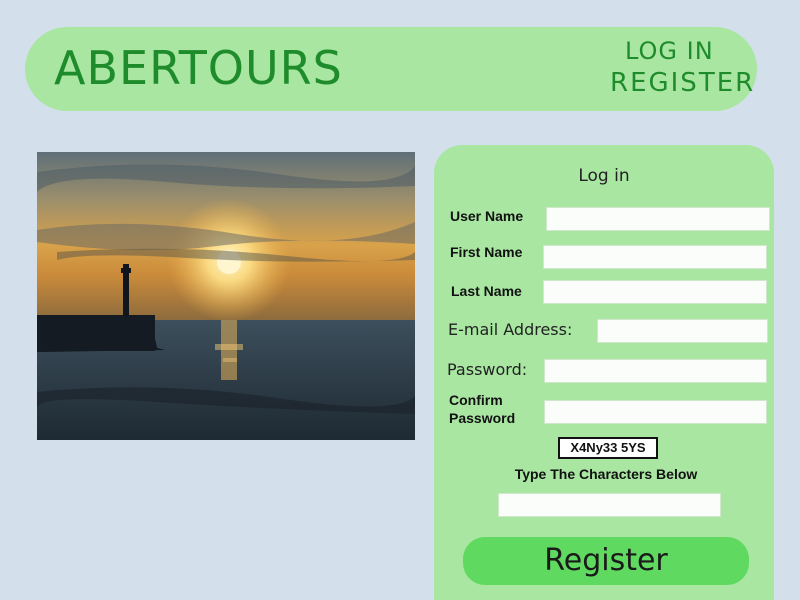 The height and width of the screenshot is (600, 800). I want to click on email-input, so click(682, 331).